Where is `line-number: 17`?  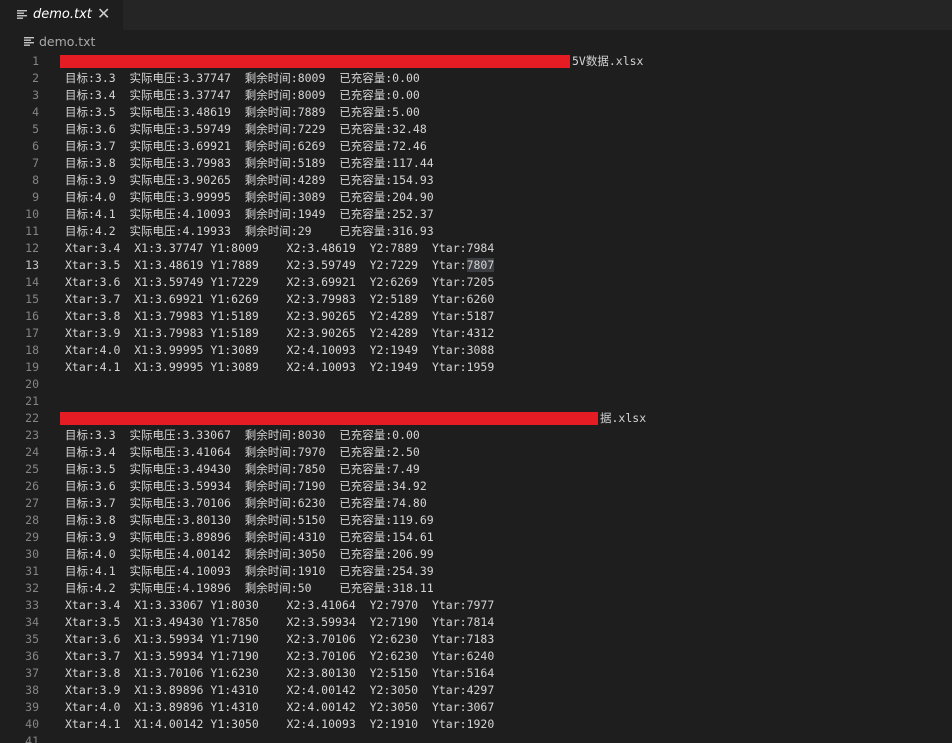
line-number: 17 is located at coordinates (32, 333).